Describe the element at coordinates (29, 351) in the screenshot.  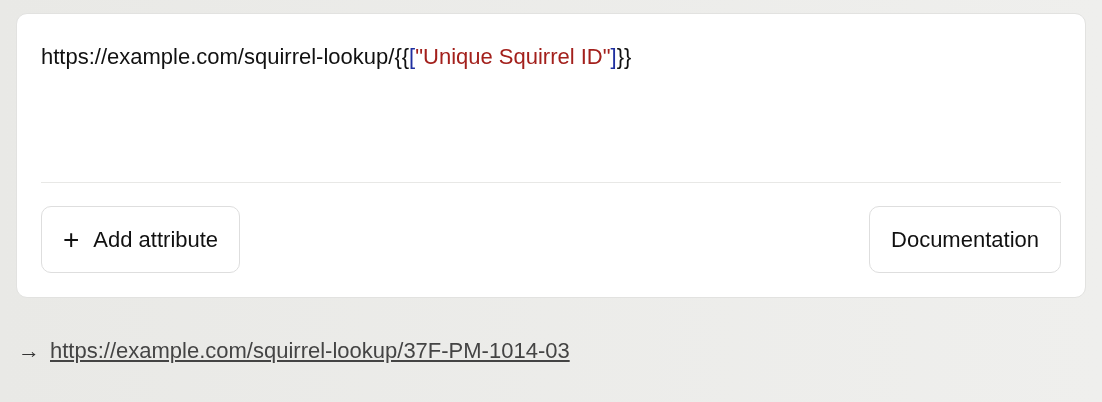
I see `arrow-icon: →` at that location.